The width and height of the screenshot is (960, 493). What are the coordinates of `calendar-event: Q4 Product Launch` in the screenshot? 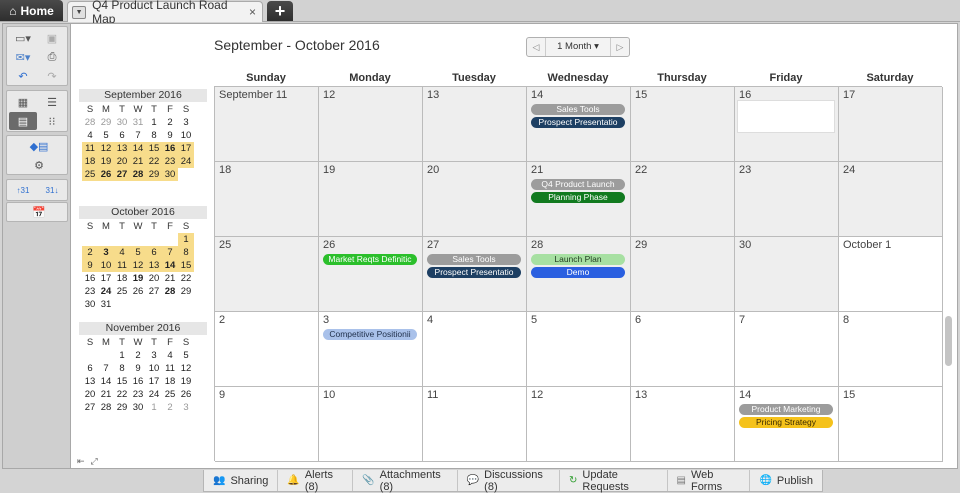 It's located at (578, 184).